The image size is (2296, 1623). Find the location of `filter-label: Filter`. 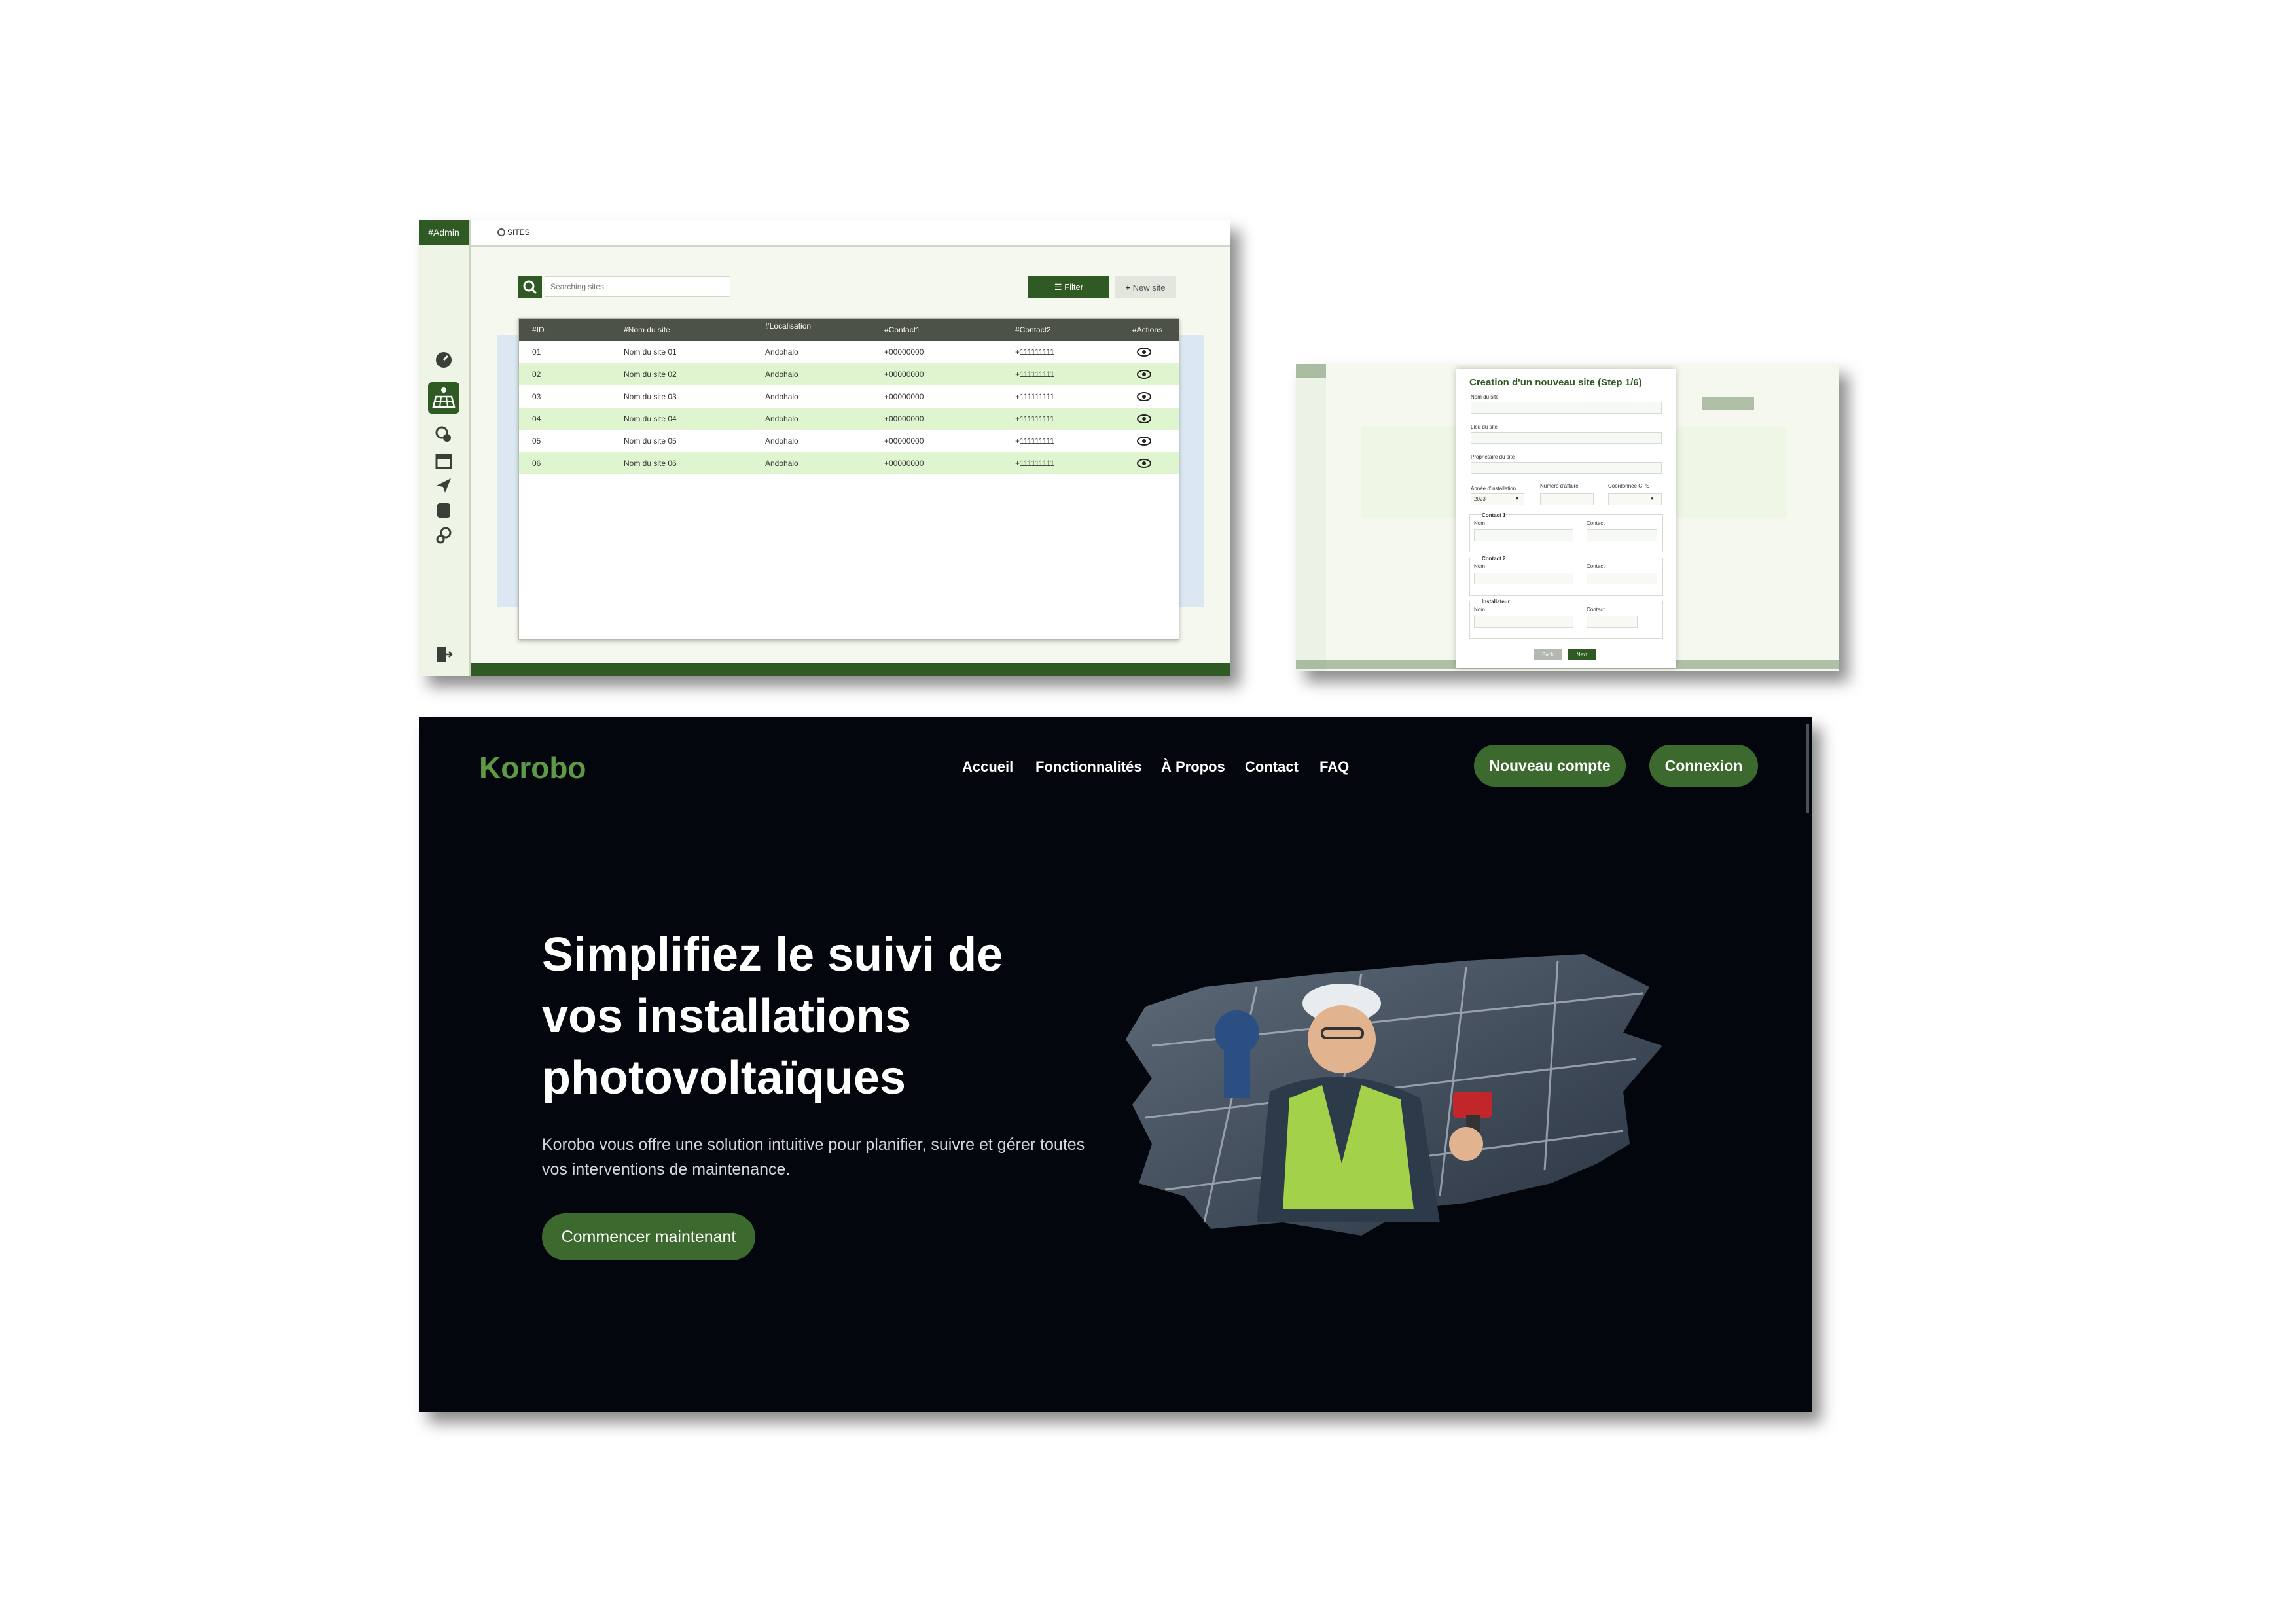

filter-label: Filter is located at coordinates (1074, 287).